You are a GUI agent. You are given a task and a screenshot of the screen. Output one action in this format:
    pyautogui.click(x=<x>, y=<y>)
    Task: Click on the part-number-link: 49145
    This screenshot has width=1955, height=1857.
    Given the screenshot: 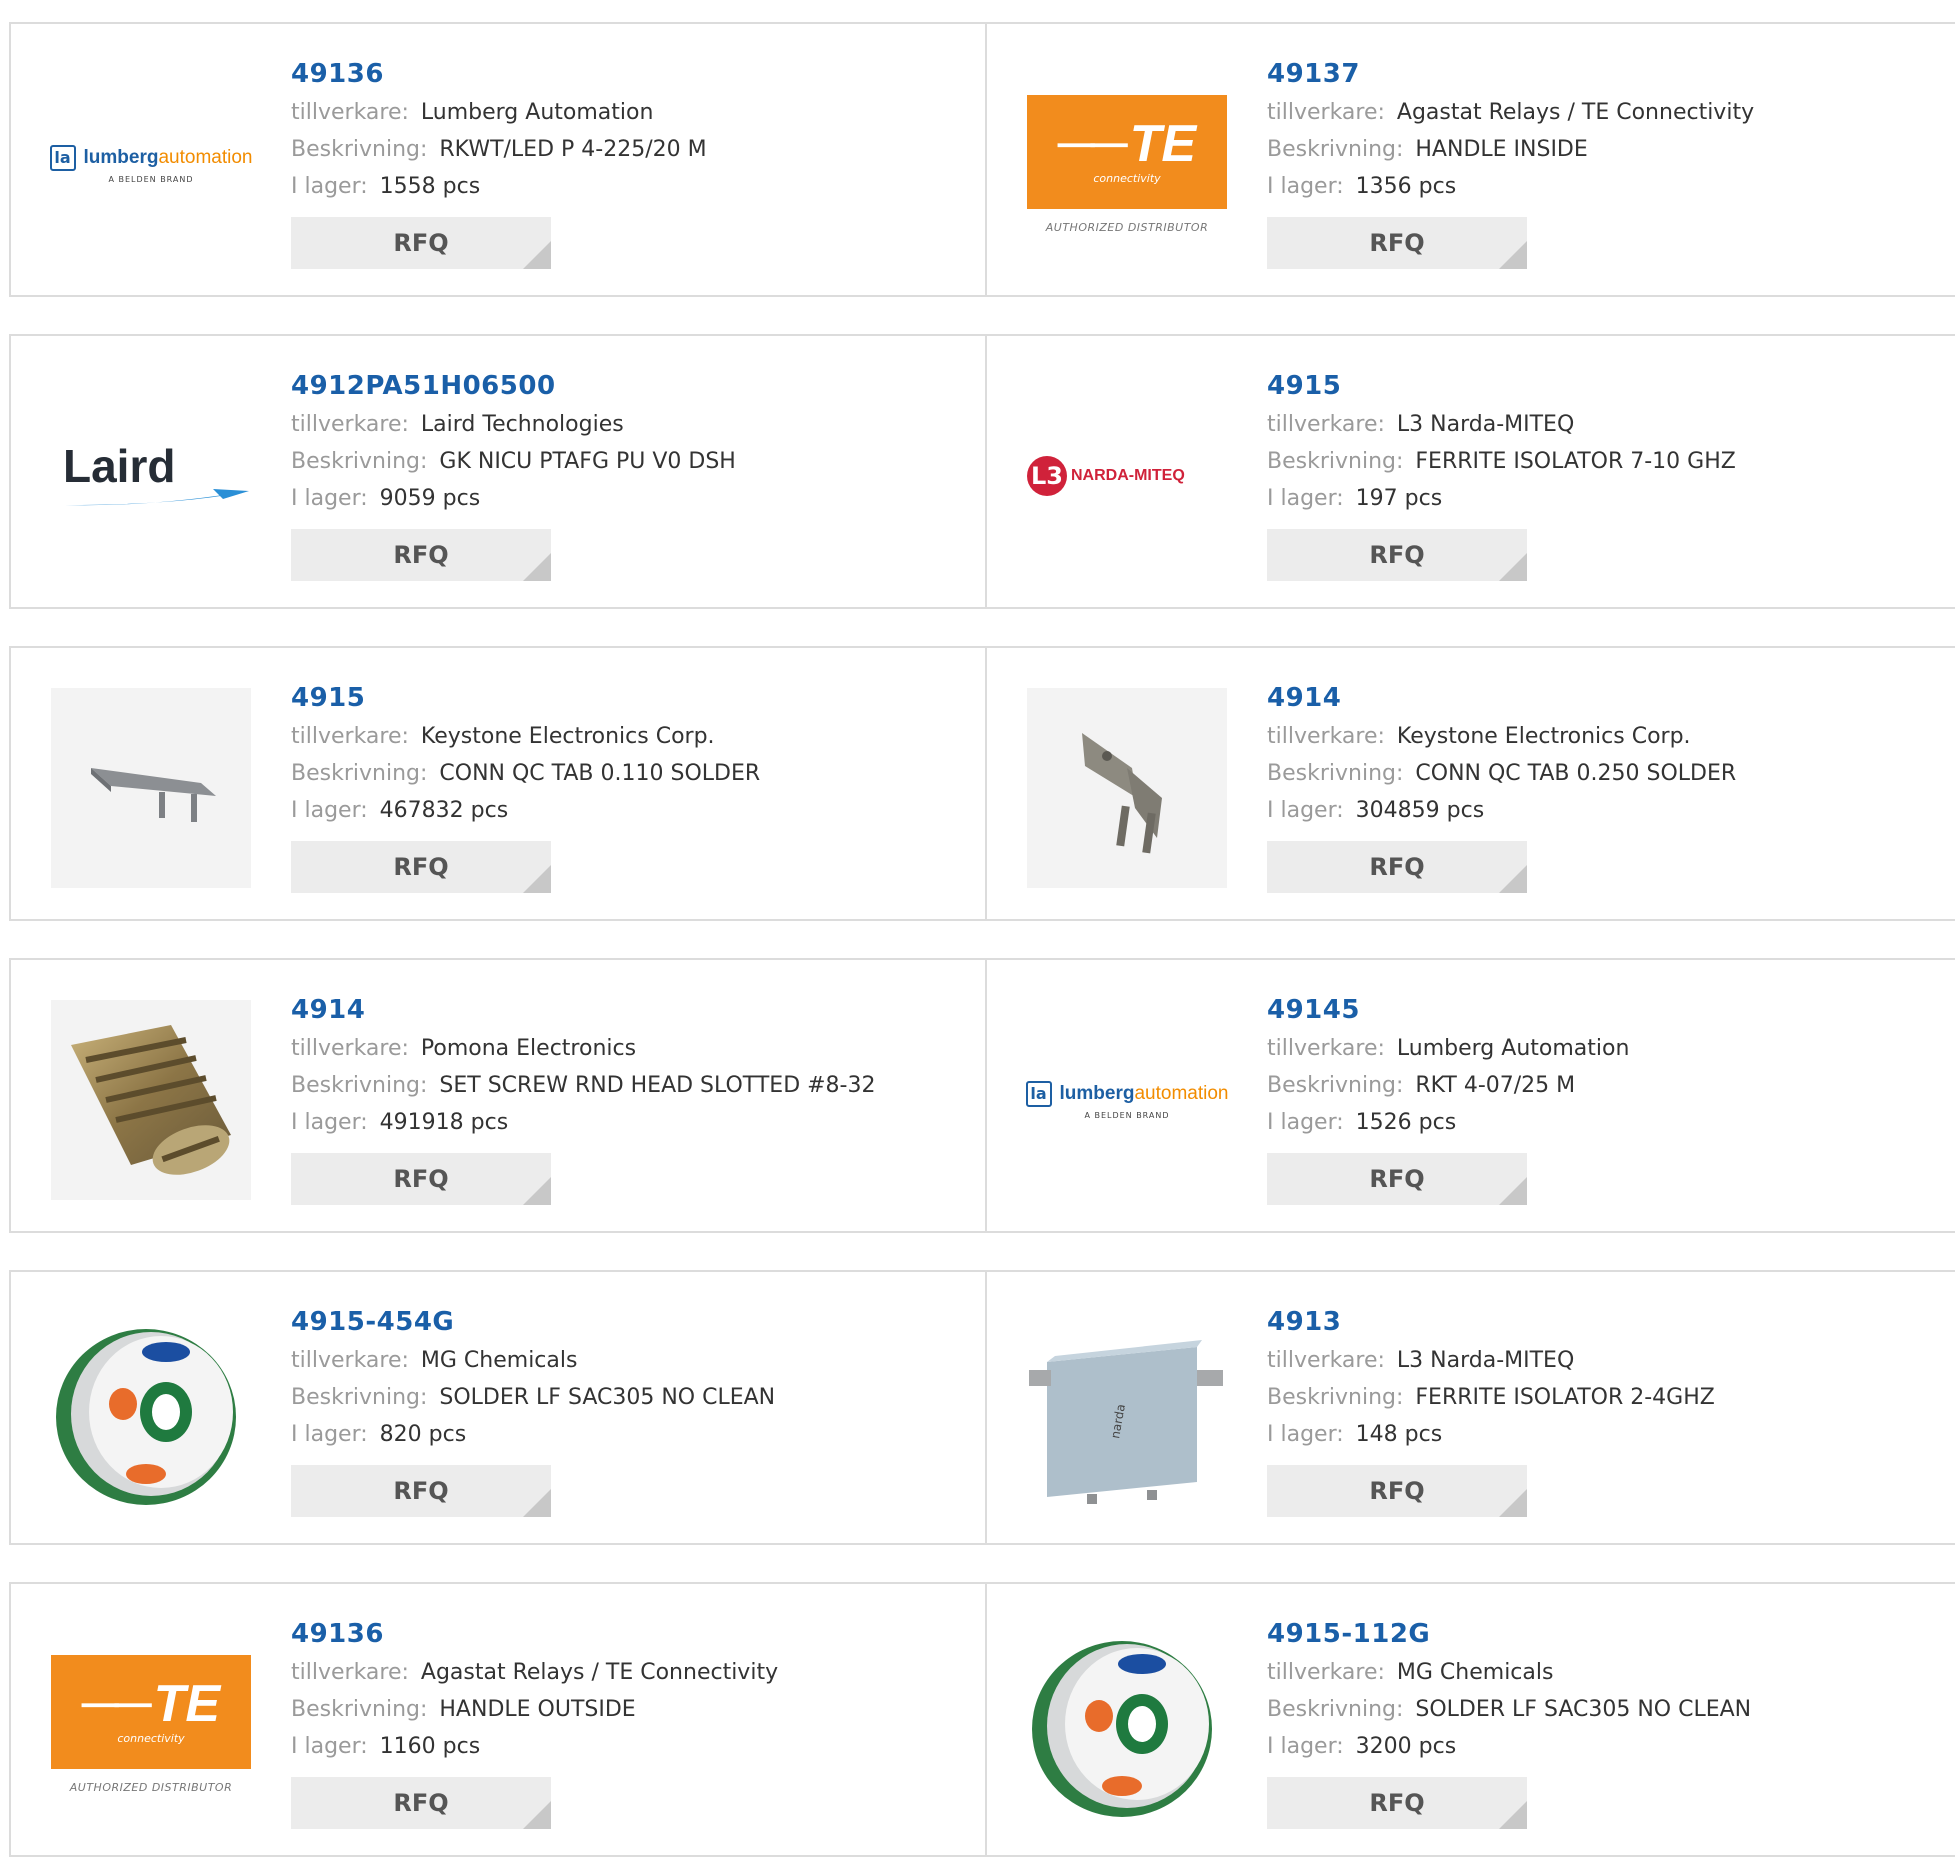 What is the action you would take?
    pyautogui.click(x=1448, y=1010)
    